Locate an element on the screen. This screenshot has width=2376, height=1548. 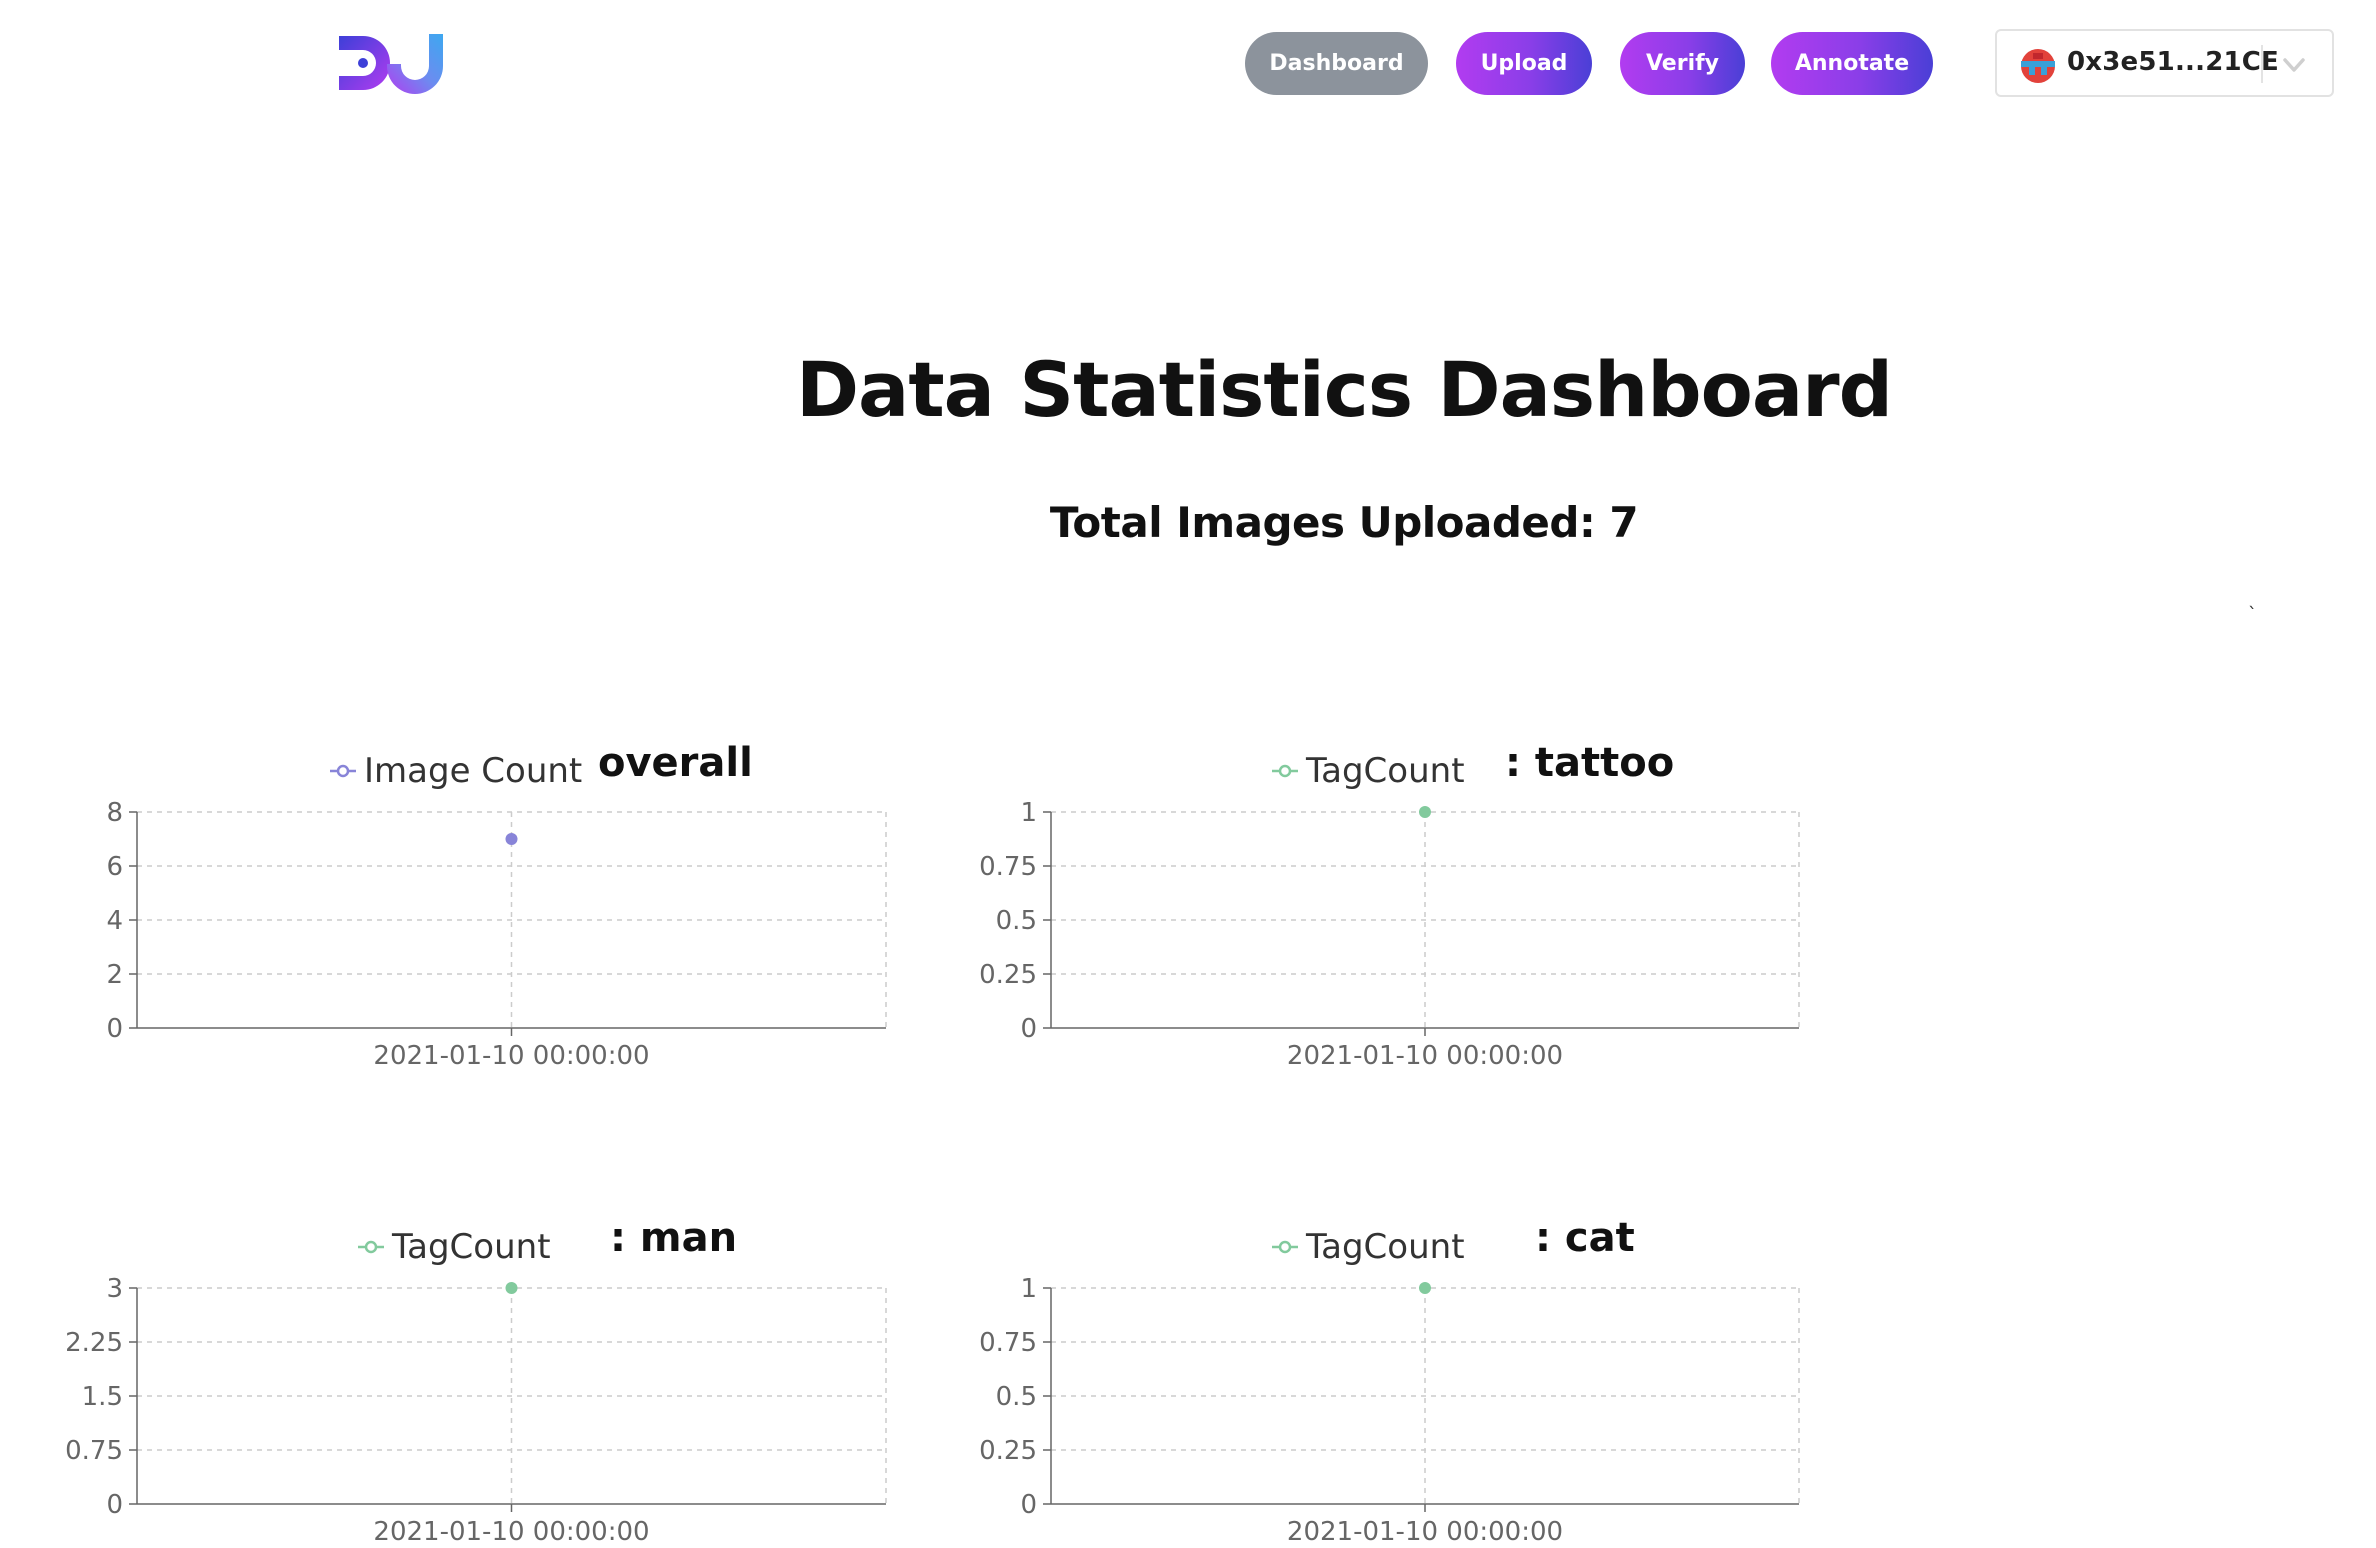
y-tick-label: 6 is located at coordinates (114, 867).